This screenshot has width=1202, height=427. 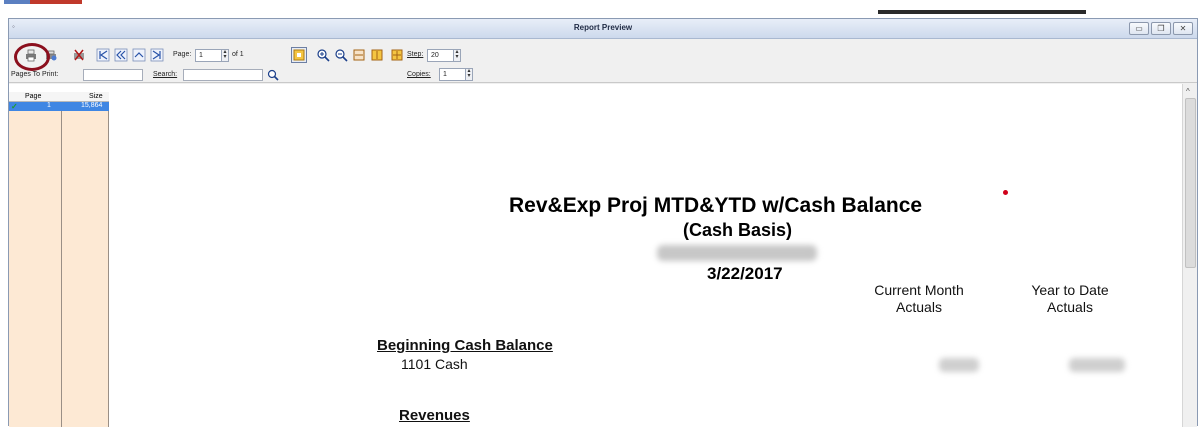 I want to click on export-icon, so click(x=79, y=55).